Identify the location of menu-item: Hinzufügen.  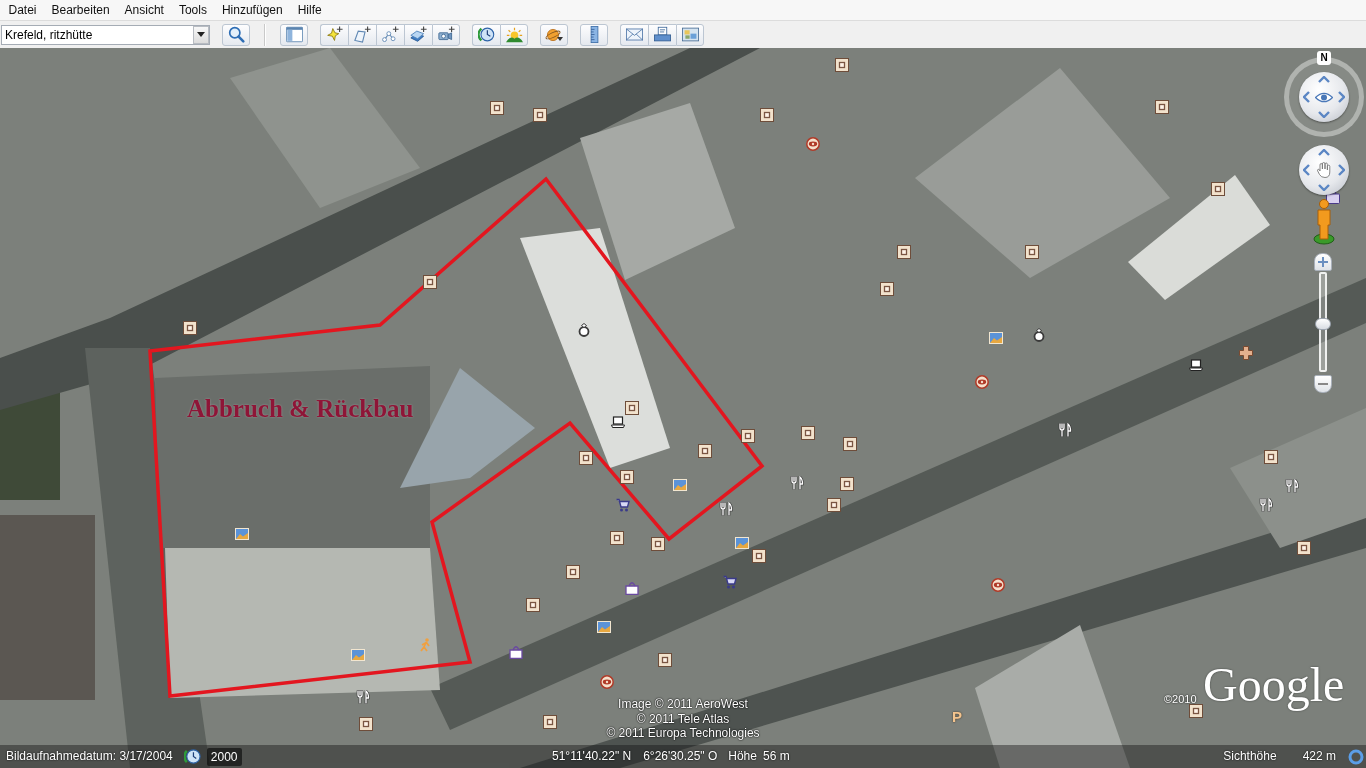
(252, 10).